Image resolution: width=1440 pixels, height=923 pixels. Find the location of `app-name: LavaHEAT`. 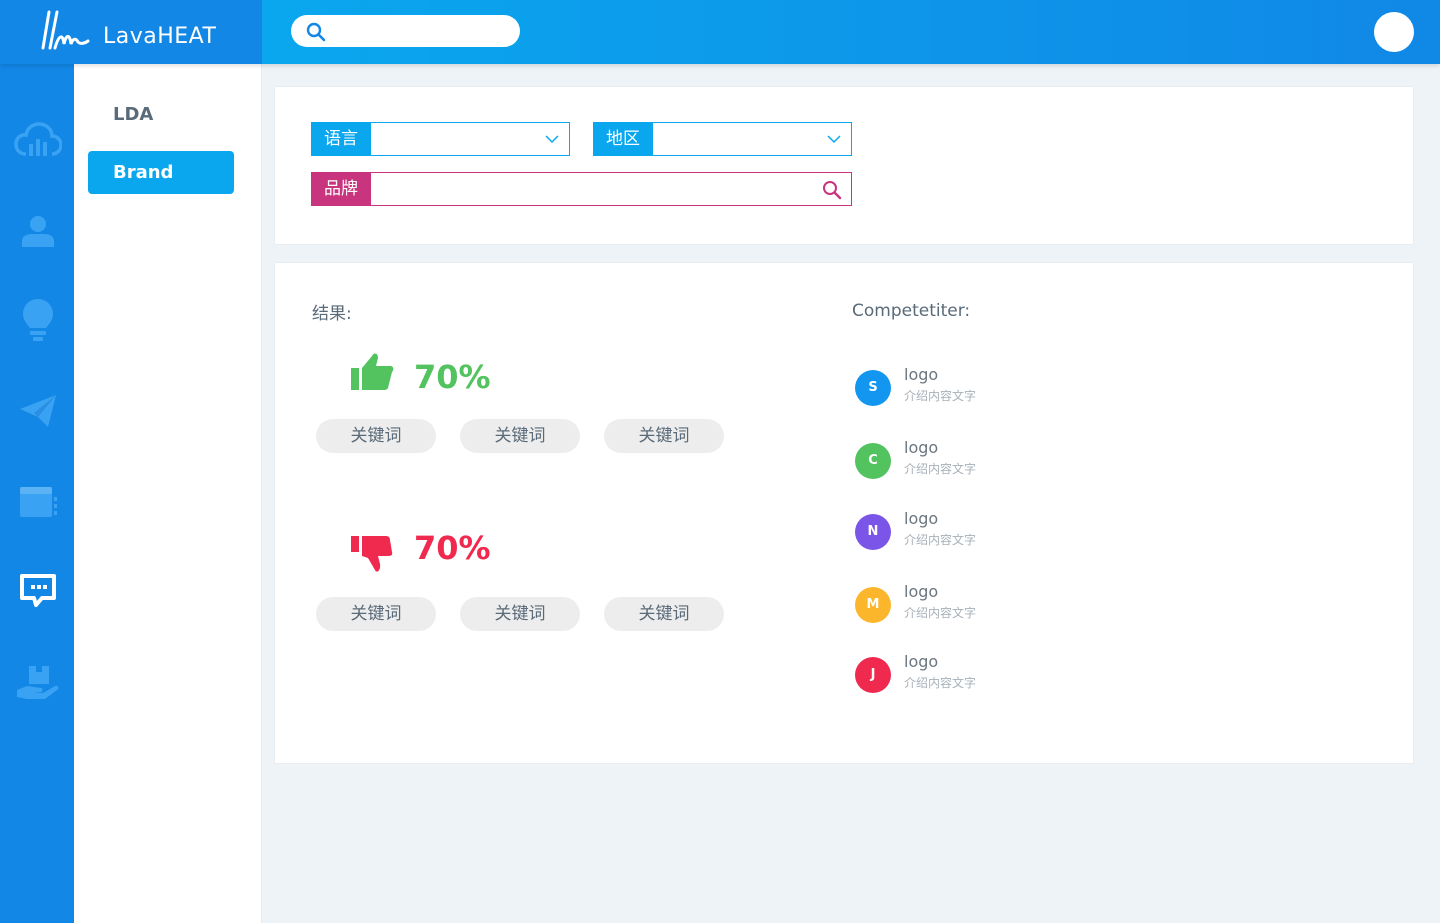

app-name: LavaHEAT is located at coordinates (160, 36).